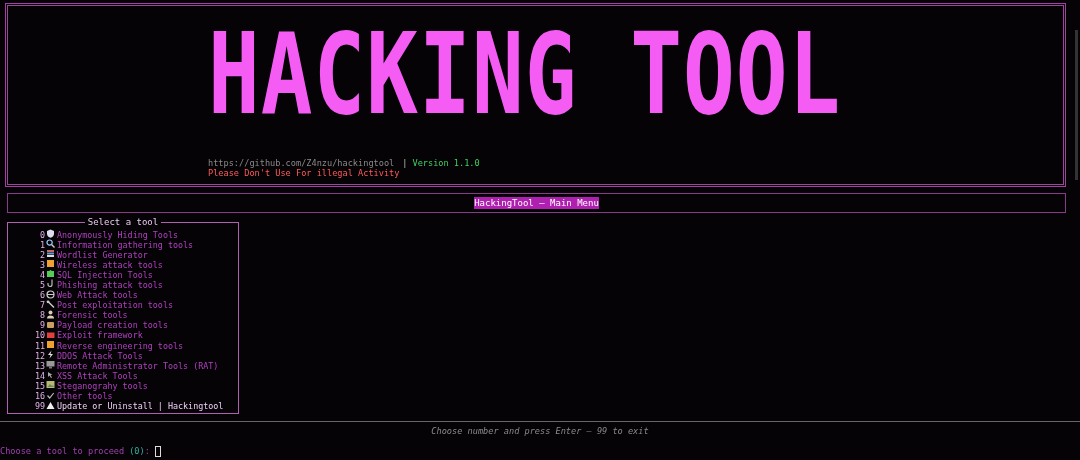 The width and height of the screenshot is (1080, 460). I want to click on option-number: 0, so click(41, 234).